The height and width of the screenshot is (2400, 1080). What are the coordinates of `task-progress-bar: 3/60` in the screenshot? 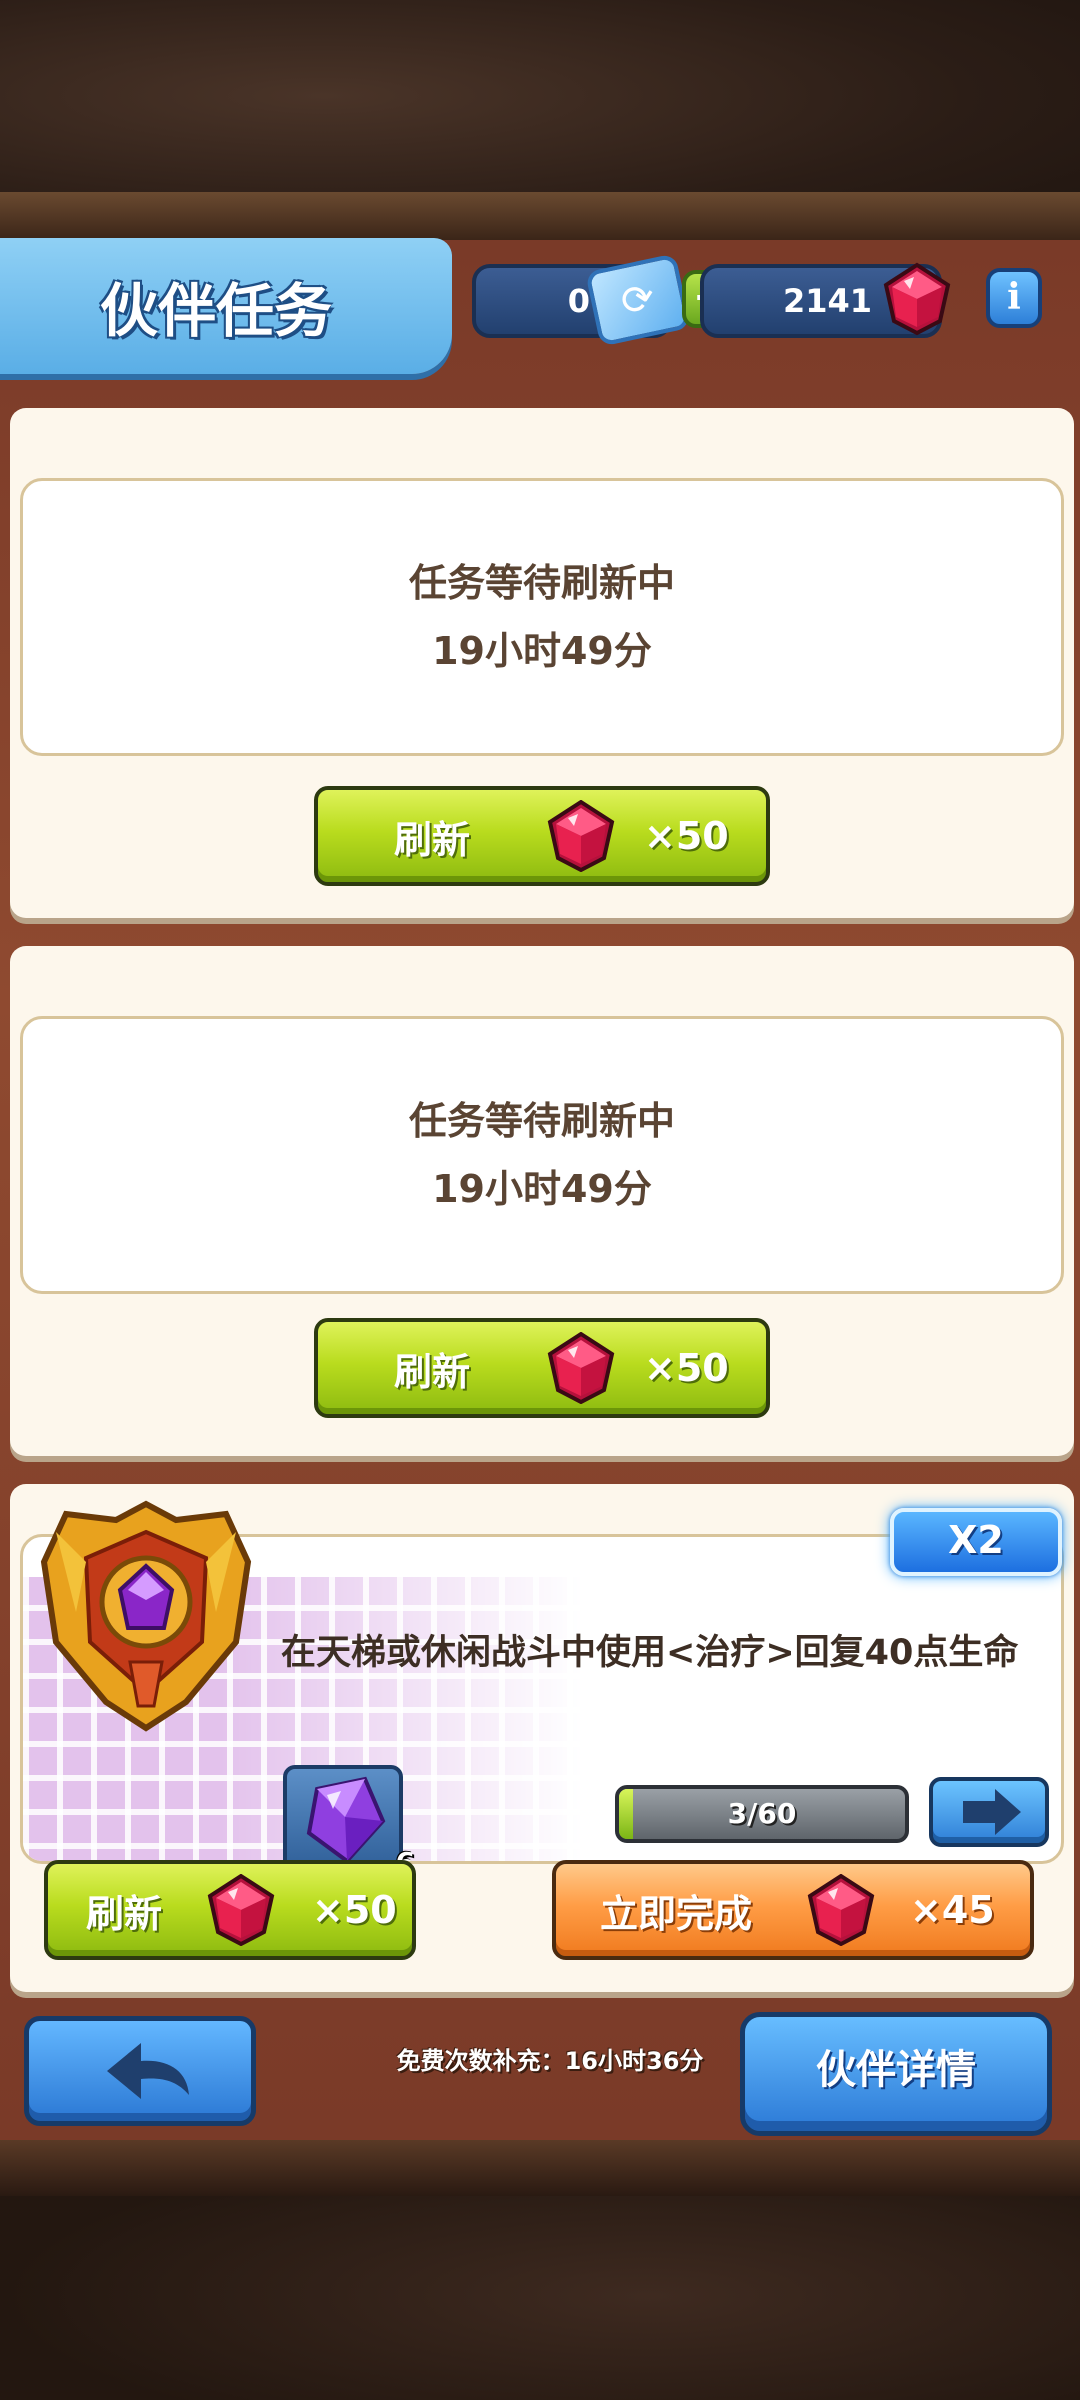 It's located at (762, 1814).